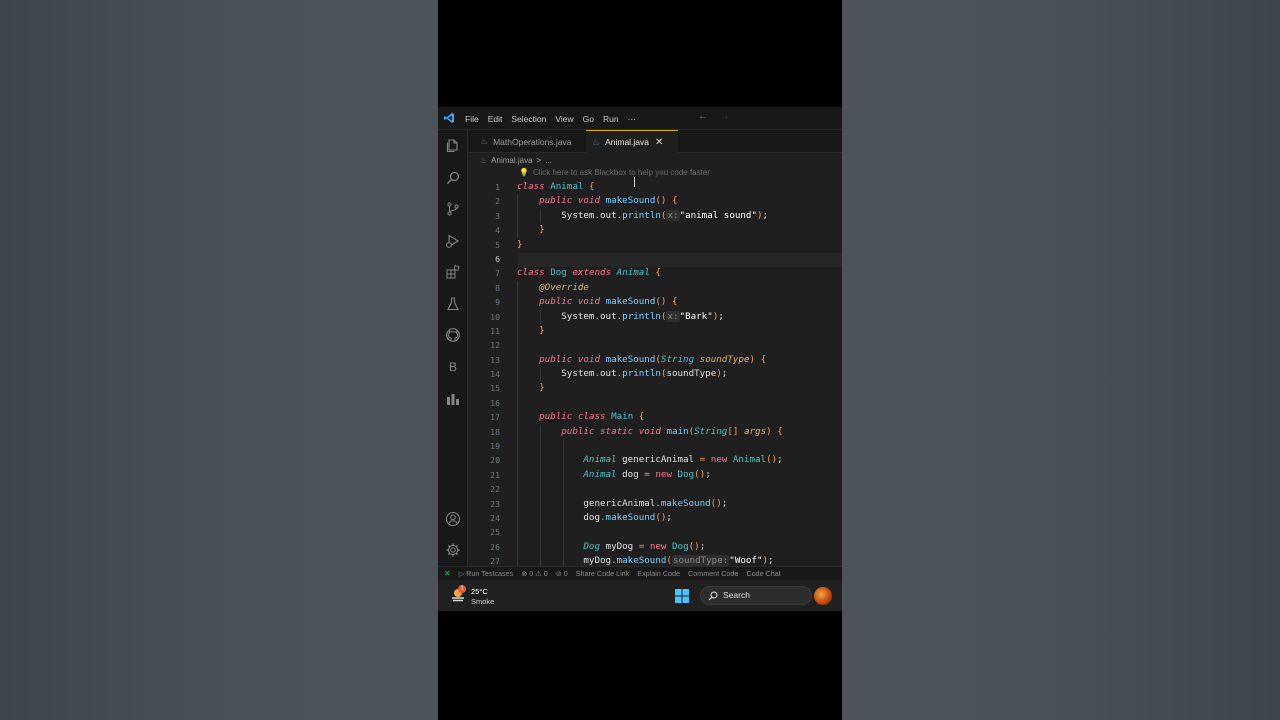 The height and width of the screenshot is (720, 1280). What do you see at coordinates (495, 119) in the screenshot?
I see `menu-edit: Edit` at bounding box center [495, 119].